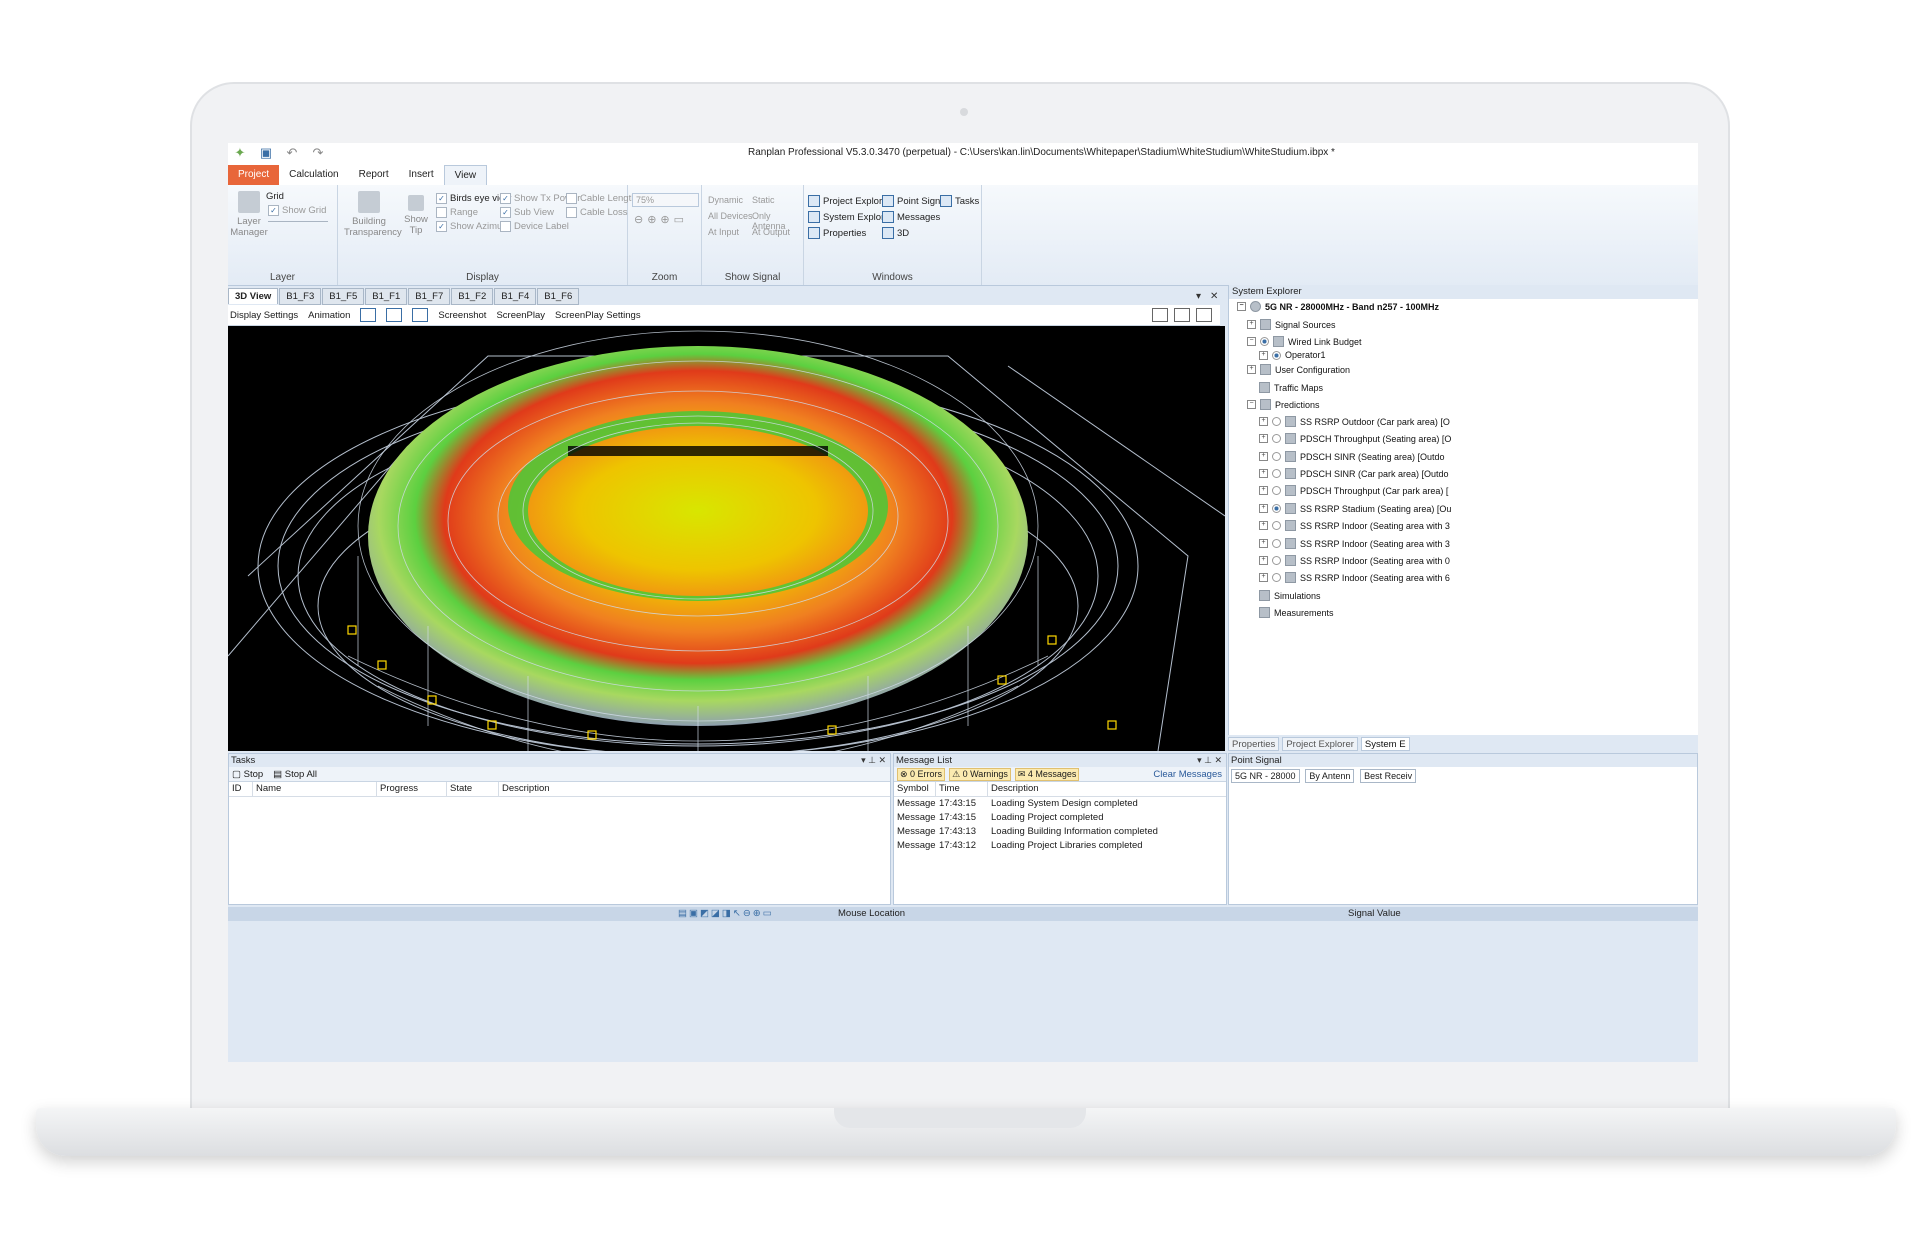 This screenshot has height=1240, width=1920. Describe the element at coordinates (1354, 421) in the screenshot. I see `tree-prediction-item: + SS RSRP Outdoor (Car park area) [O` at that location.